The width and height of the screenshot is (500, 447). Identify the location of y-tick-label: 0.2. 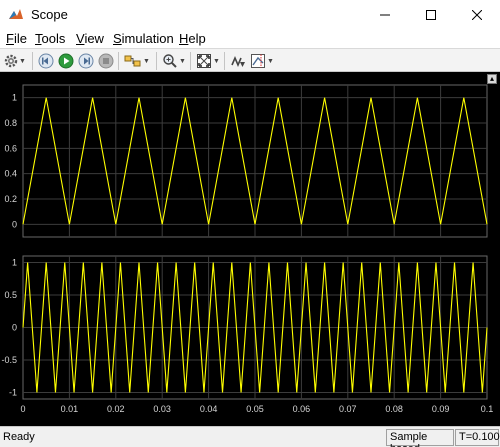
(10, 199).